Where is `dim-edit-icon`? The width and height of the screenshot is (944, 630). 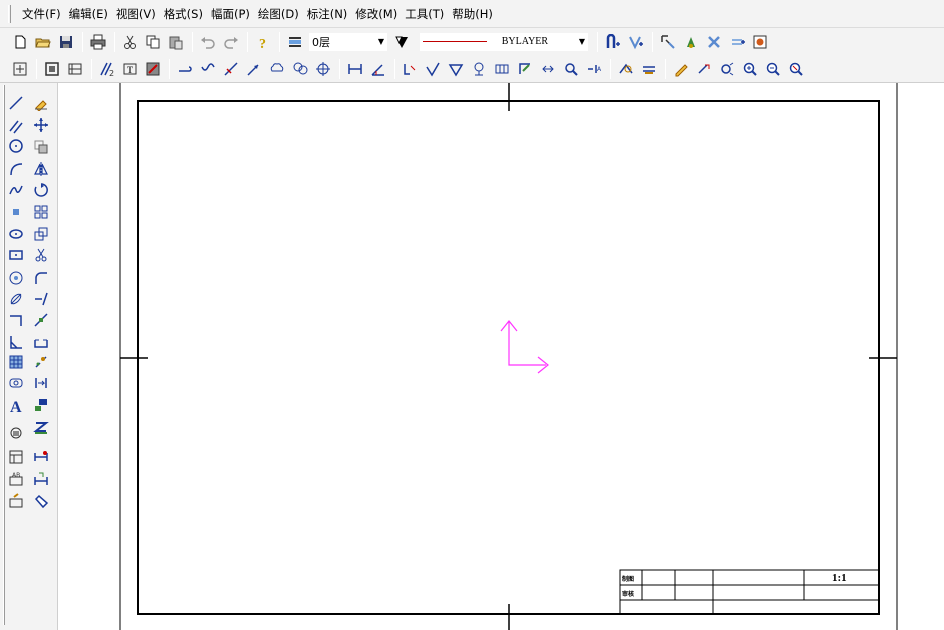
dim-edit-icon is located at coordinates (41, 457).